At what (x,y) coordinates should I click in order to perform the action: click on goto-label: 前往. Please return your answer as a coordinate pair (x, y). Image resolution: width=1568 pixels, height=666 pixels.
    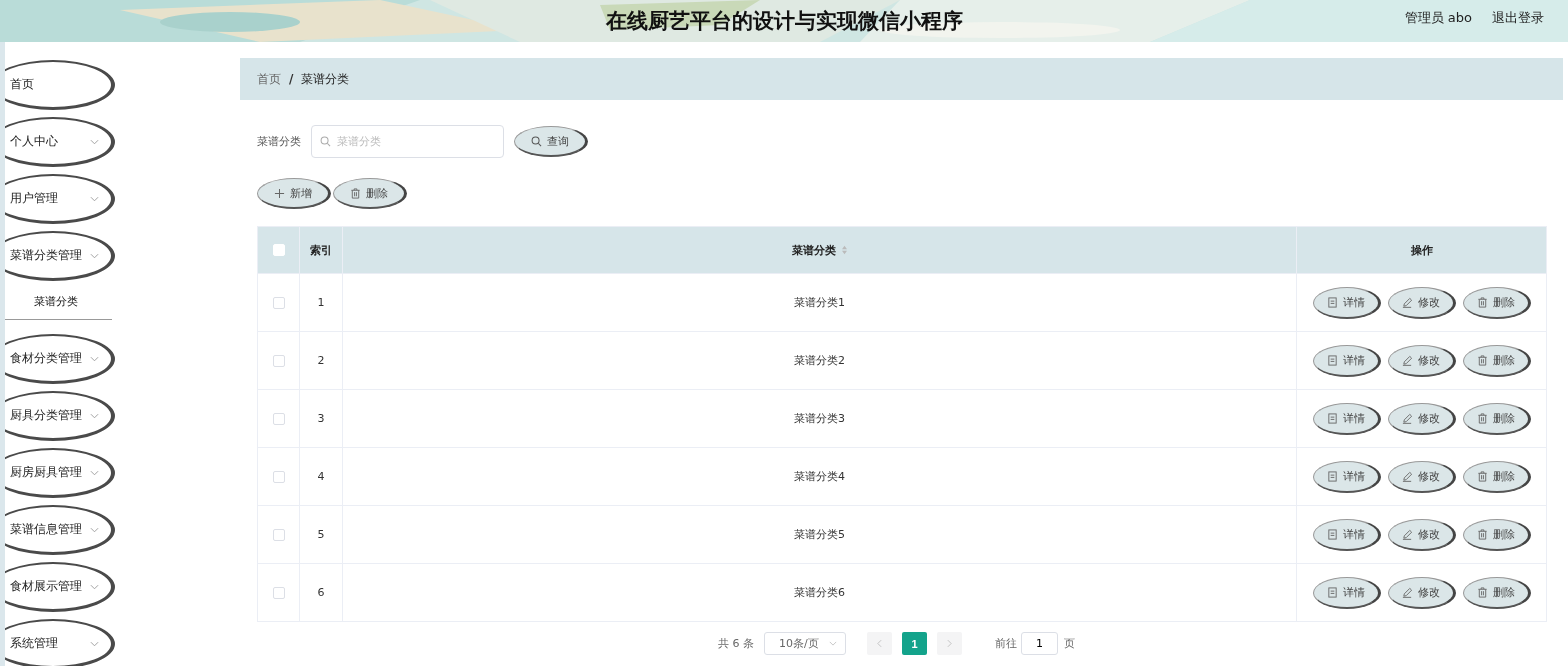
    Looking at the image, I should click on (1006, 643).